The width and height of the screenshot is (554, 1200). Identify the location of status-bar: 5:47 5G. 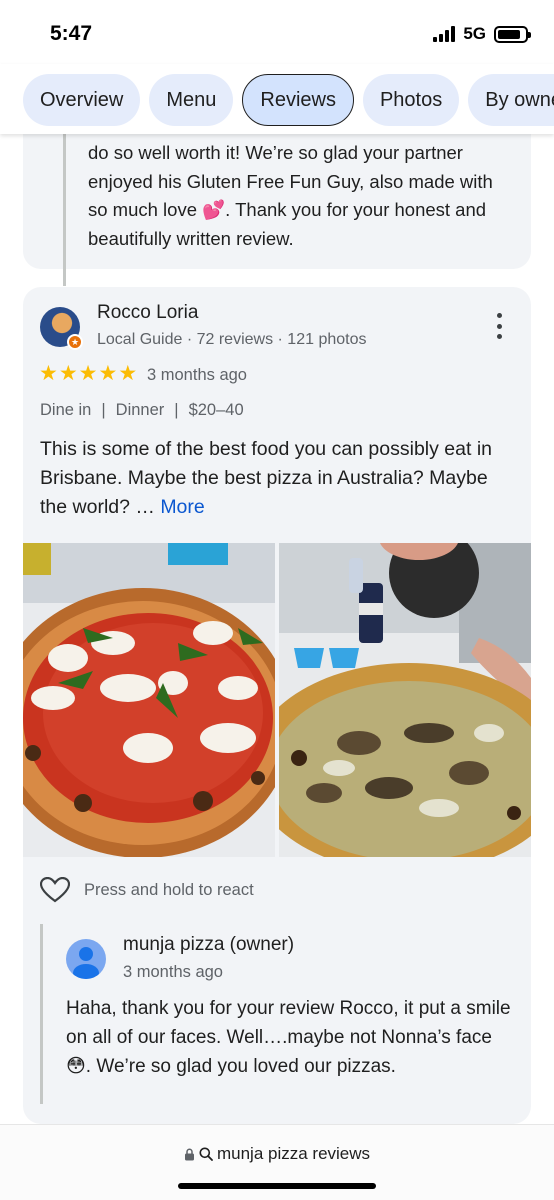
(277, 32).